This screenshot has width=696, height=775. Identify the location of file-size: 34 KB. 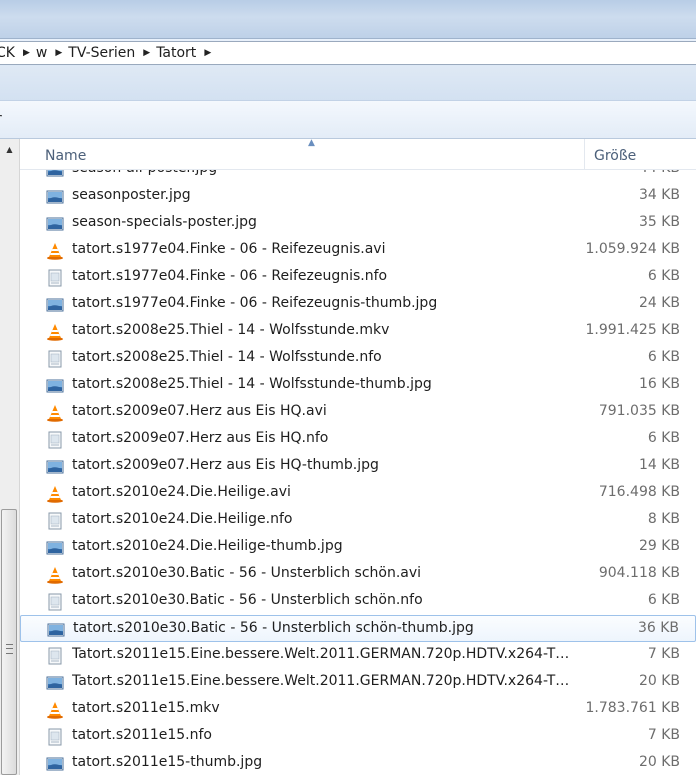
(659, 195).